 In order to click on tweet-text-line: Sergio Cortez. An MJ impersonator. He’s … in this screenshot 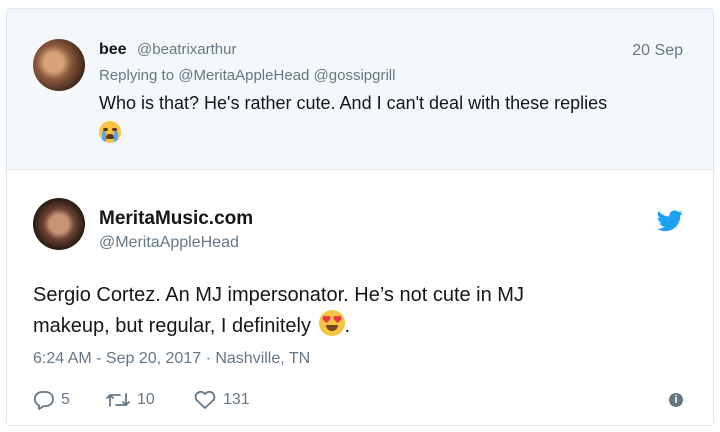, I will do `click(278, 295)`.